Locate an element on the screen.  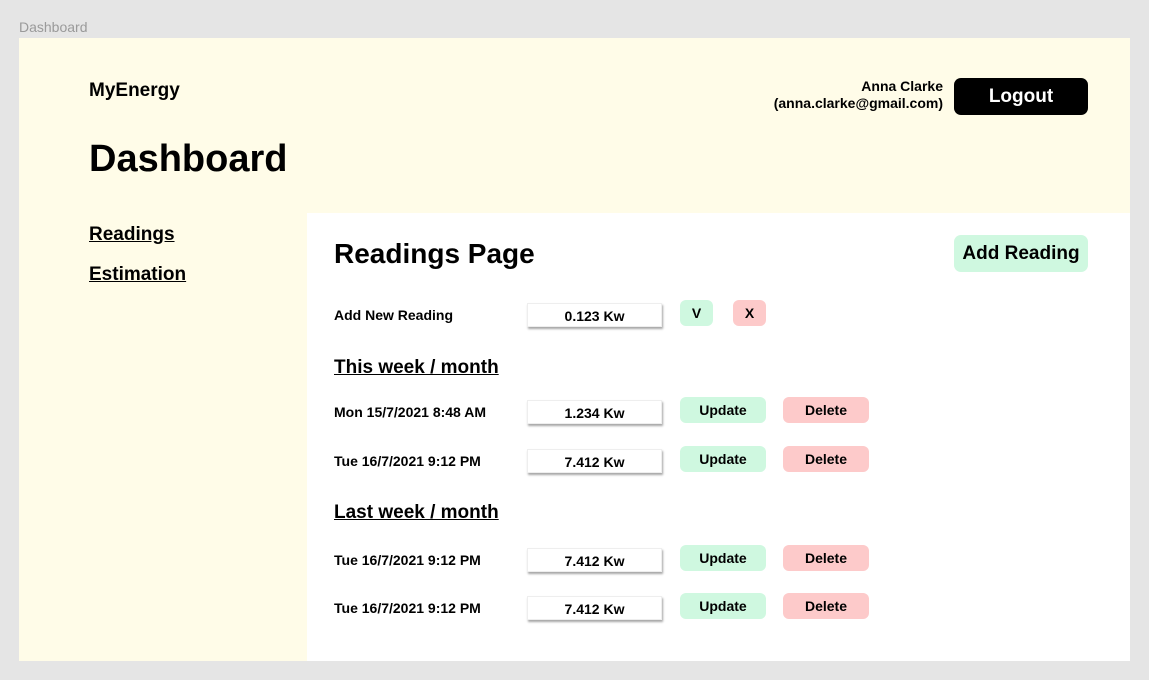
confirm-new-reading-button: V is located at coordinates (696, 313).